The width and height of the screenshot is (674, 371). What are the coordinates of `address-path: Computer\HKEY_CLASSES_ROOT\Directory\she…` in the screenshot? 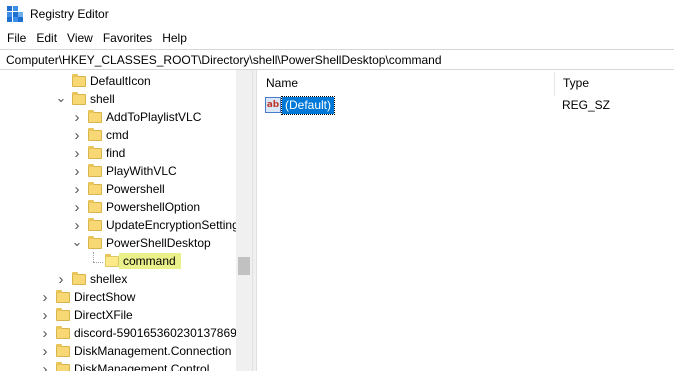 It's located at (224, 59).